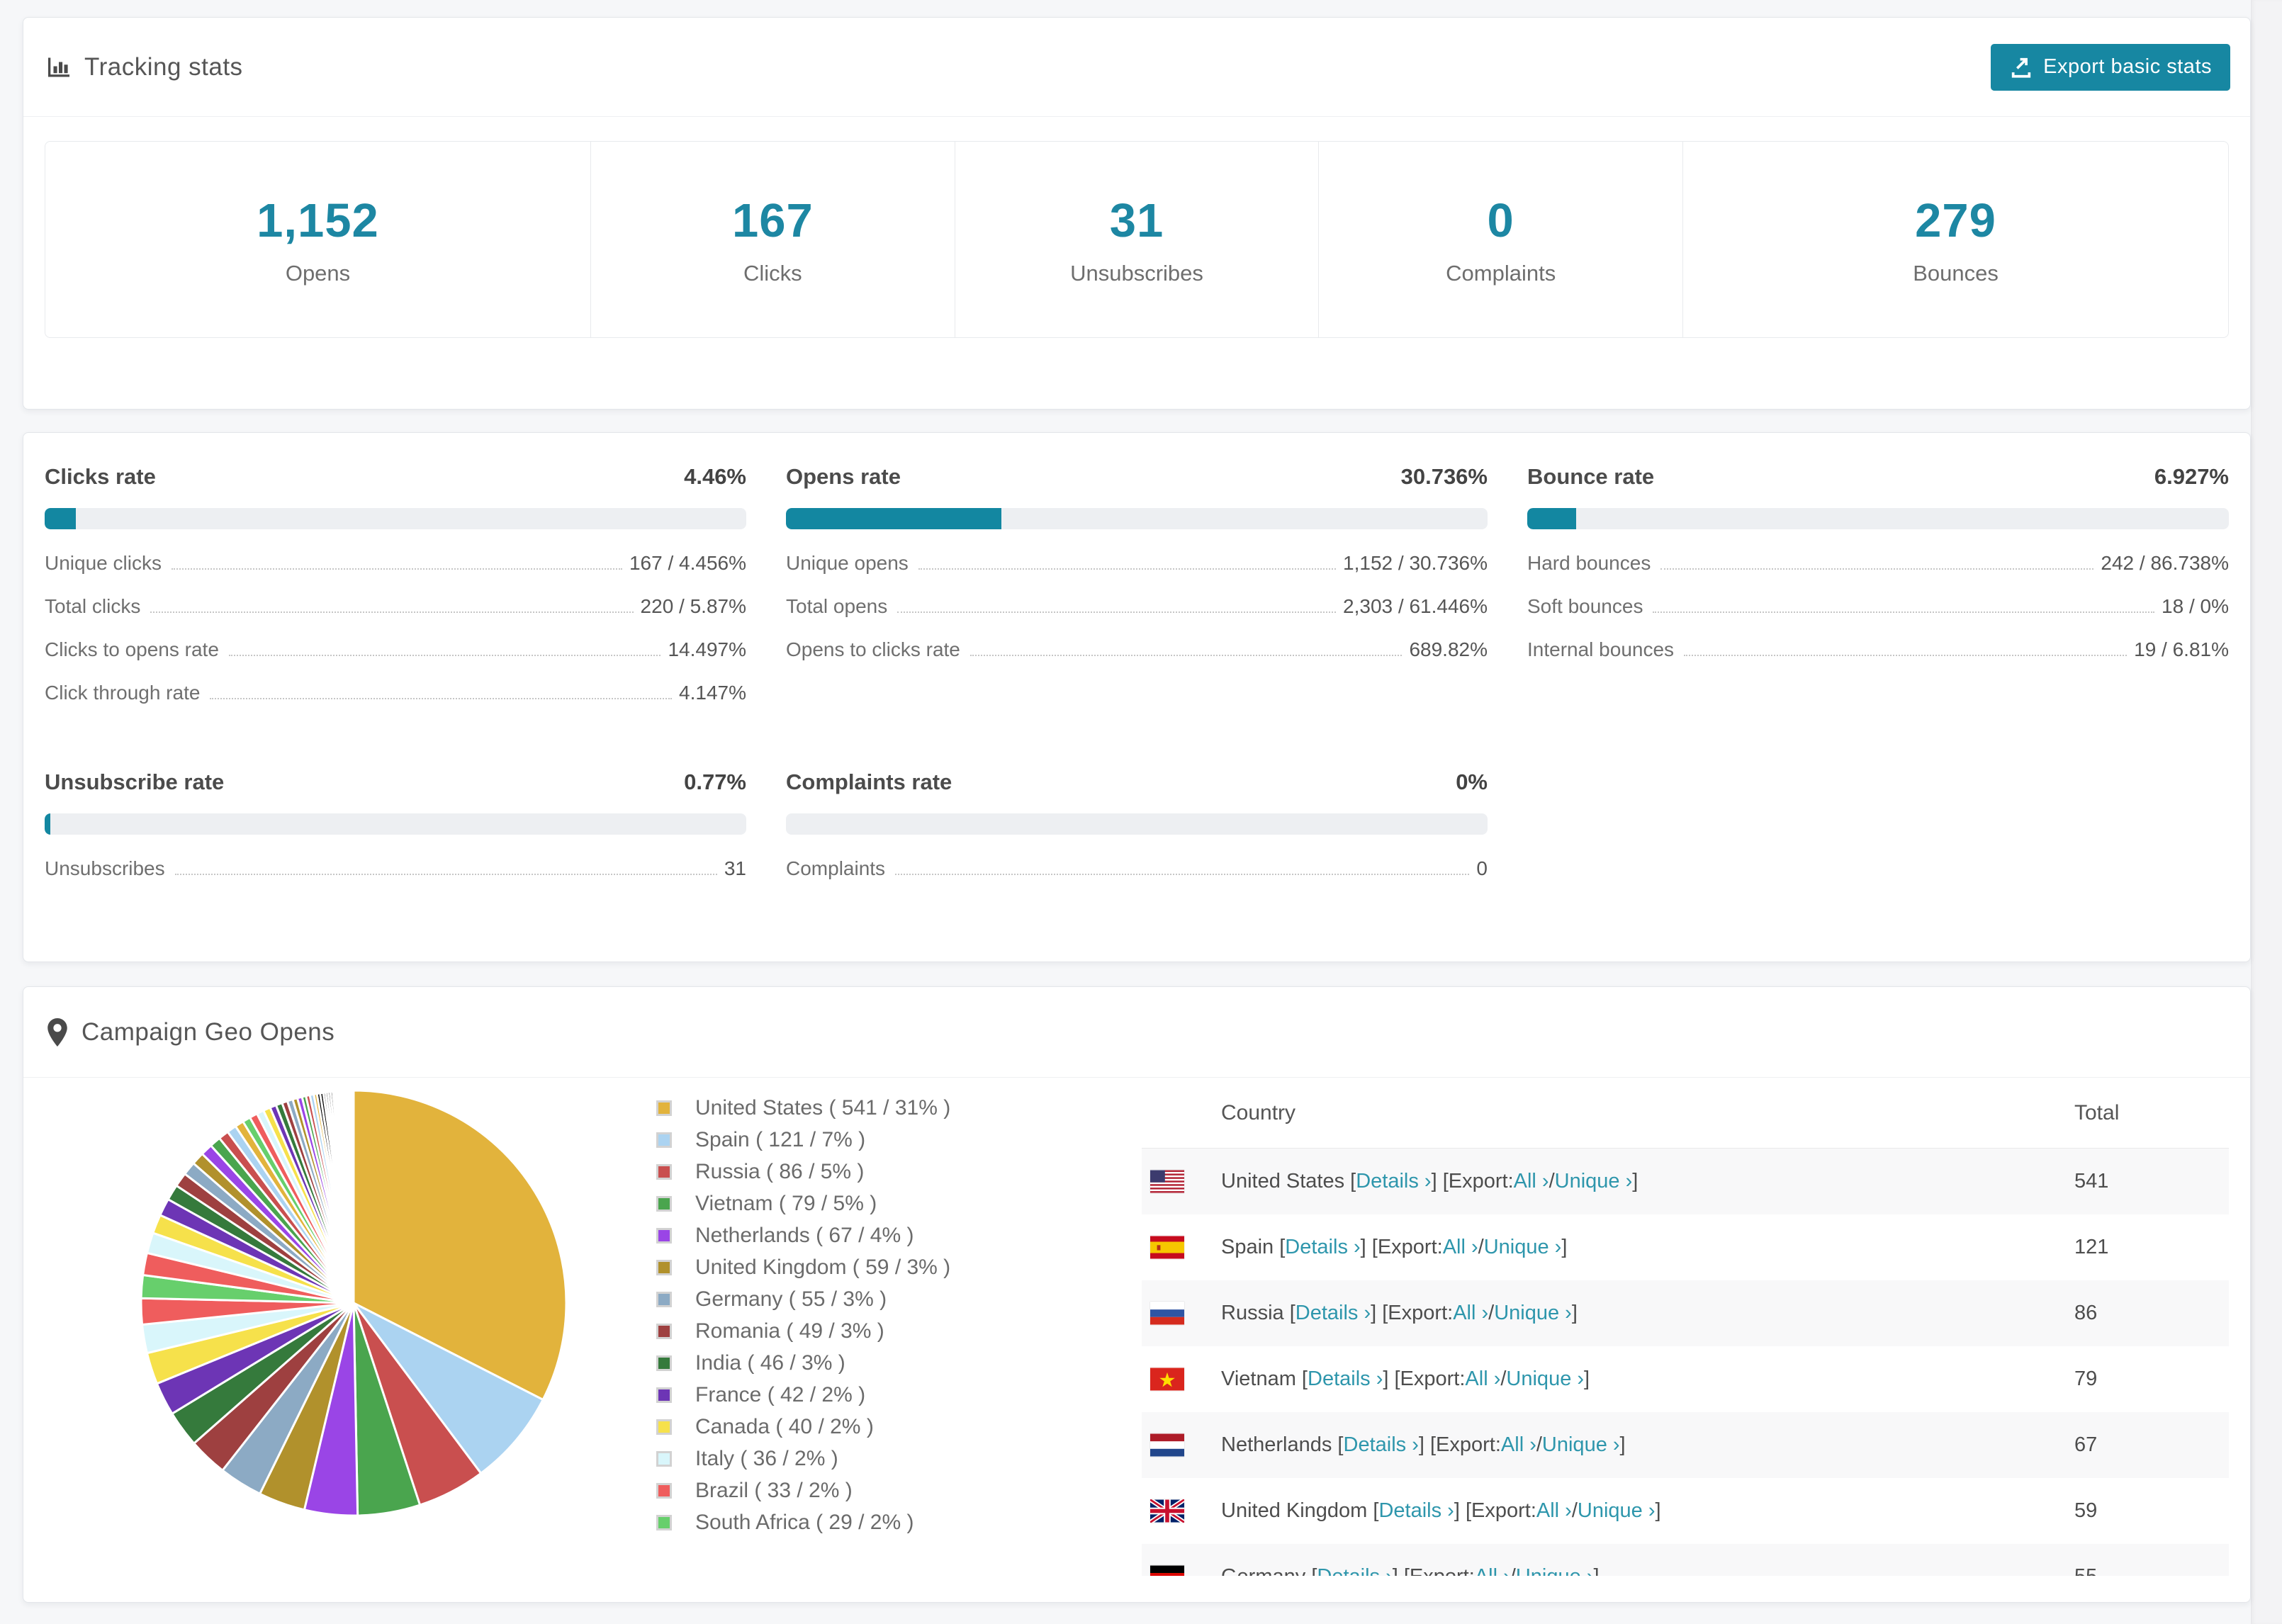 This screenshot has height=1624, width=2282. Describe the element at coordinates (837, 606) in the screenshot. I see `rate-detail-label: Total opens` at that location.